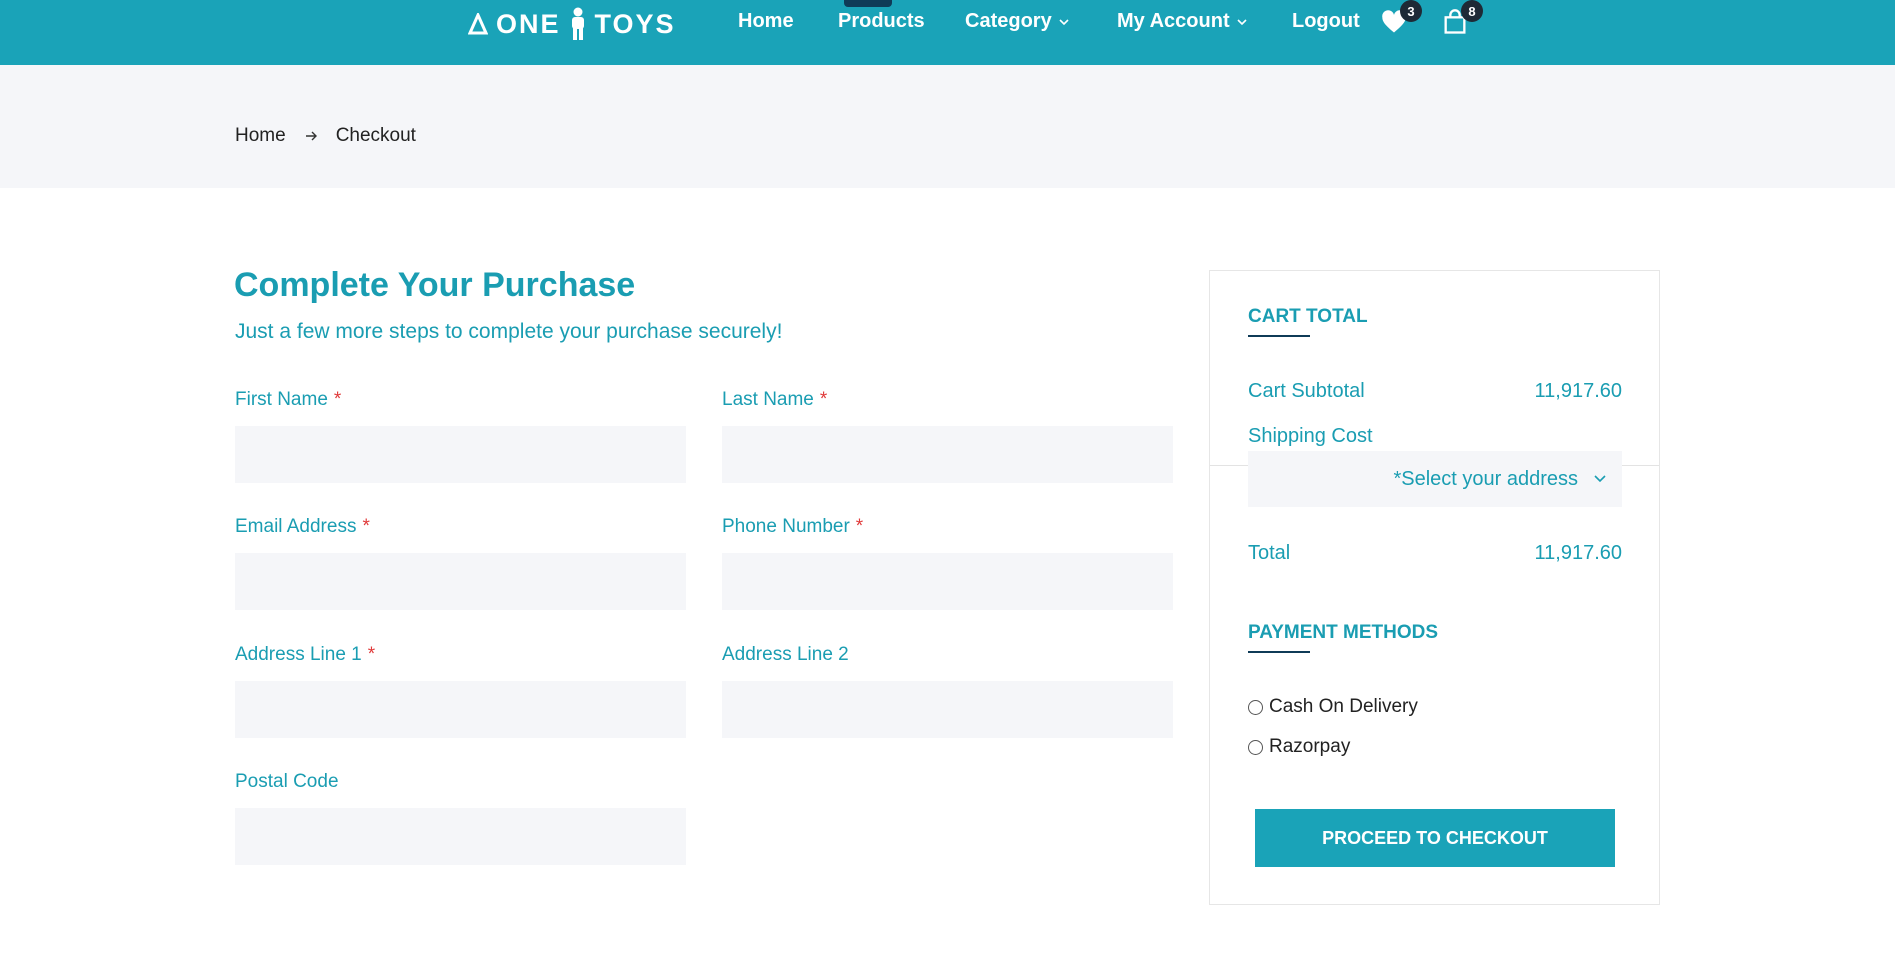 This screenshot has width=1895, height=963. I want to click on arrow-right-icon, so click(311, 136).